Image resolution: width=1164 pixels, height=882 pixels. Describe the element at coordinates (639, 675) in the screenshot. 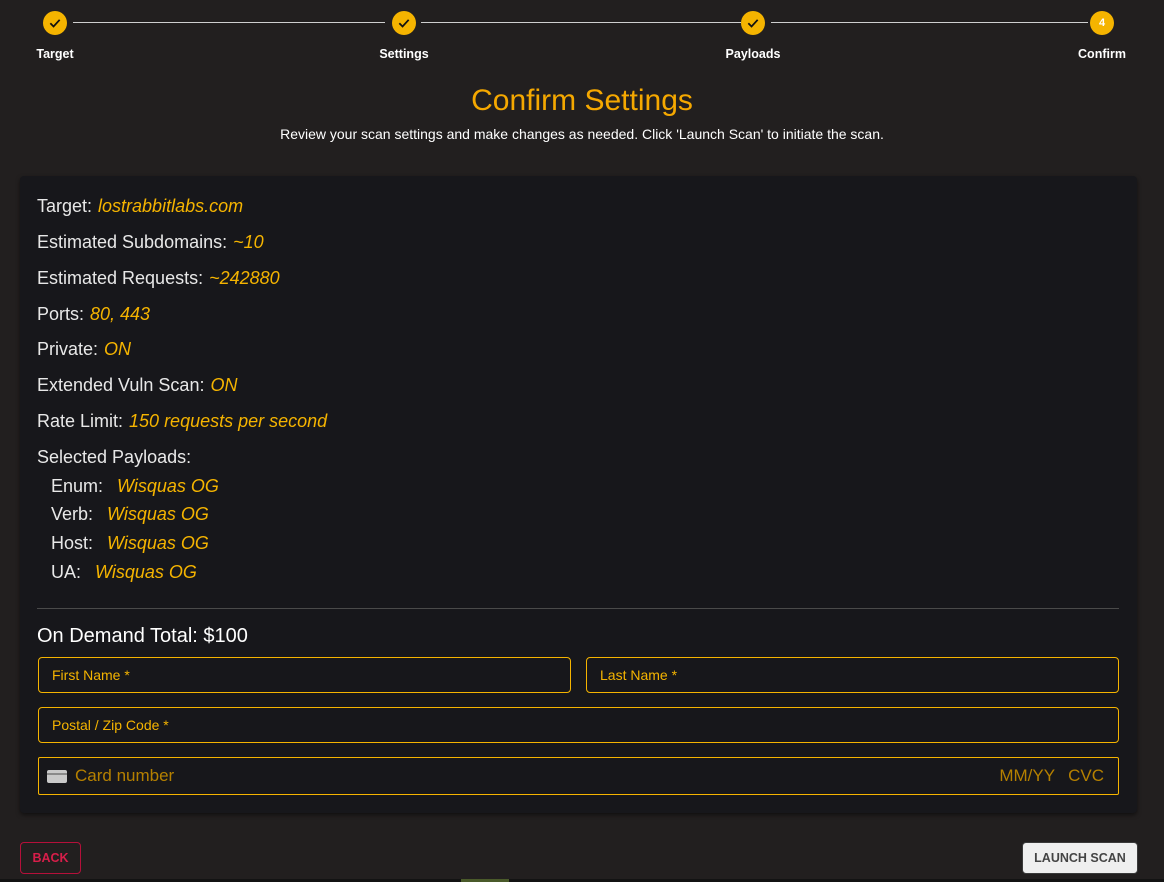

I see `last-name-placeholder: Last Name *` at that location.